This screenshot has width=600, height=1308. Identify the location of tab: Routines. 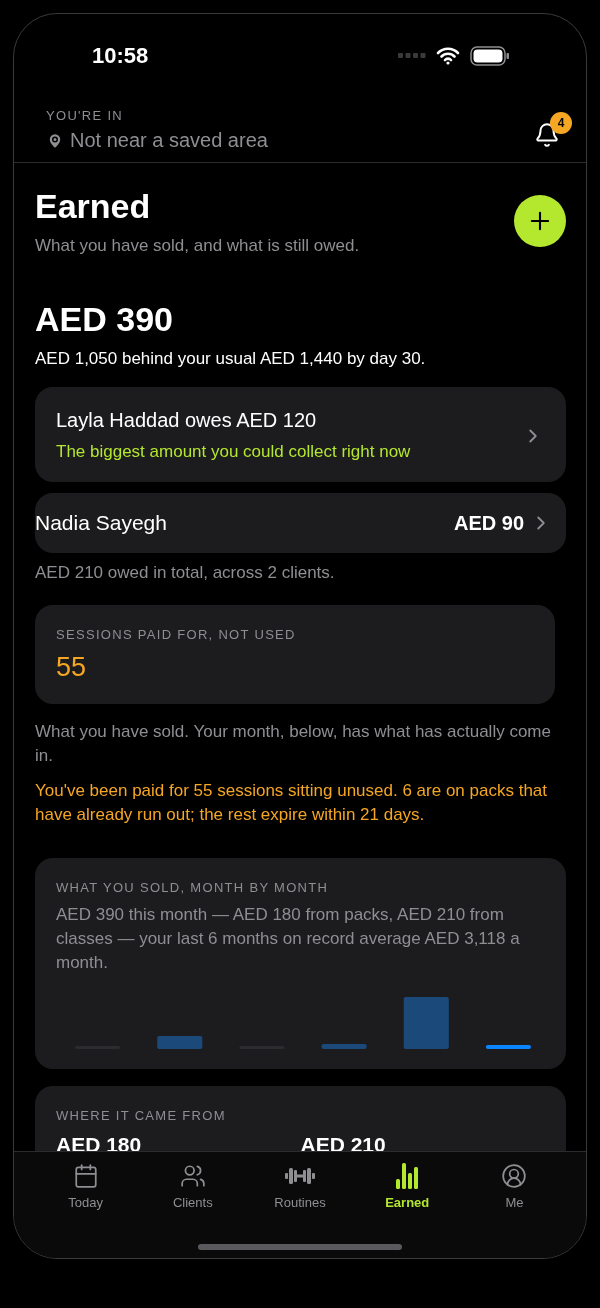
(300, 1186).